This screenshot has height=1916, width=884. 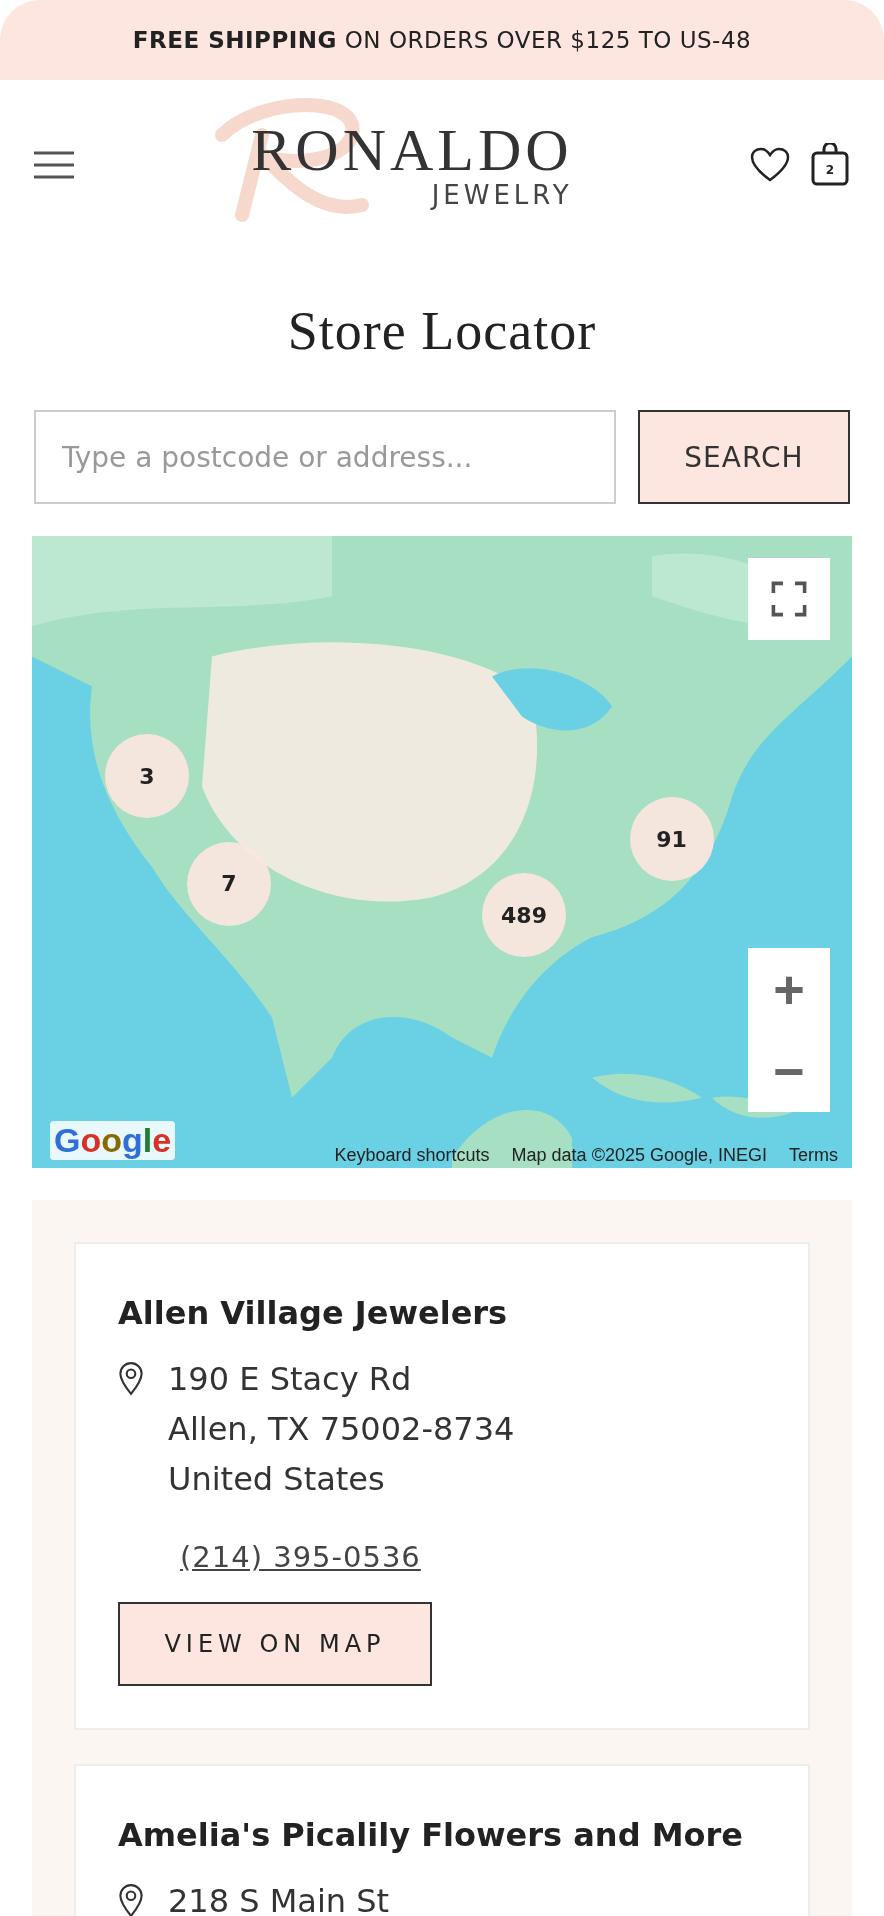 I want to click on address-line: 190 E Stacy Rd, so click(x=290, y=1379).